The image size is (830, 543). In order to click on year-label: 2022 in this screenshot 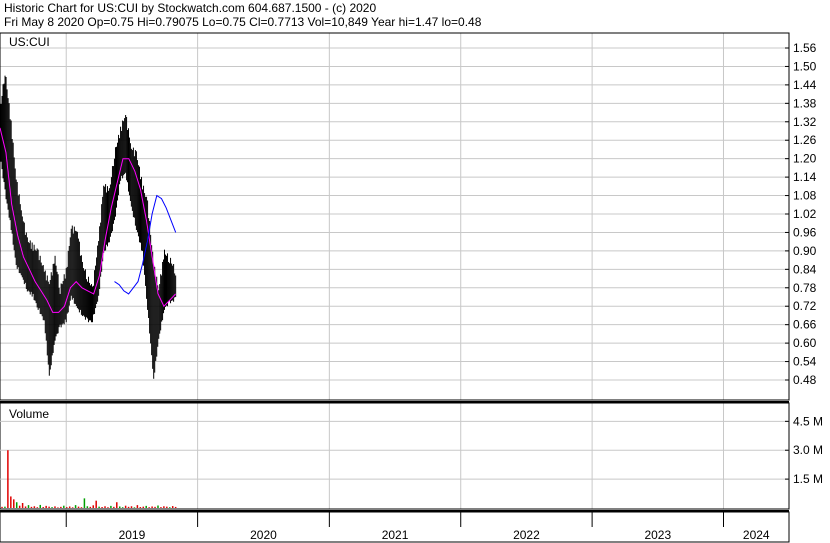, I will do `click(526, 535)`.